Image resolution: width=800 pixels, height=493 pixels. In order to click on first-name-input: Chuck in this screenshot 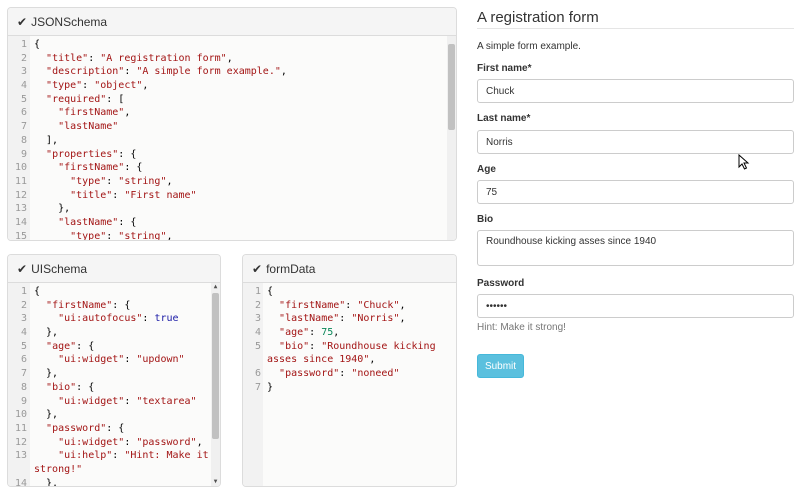, I will do `click(635, 91)`.